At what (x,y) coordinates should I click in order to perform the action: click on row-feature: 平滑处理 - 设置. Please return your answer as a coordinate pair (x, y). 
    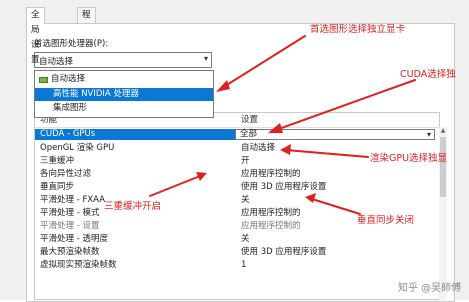
    Looking at the image, I should click on (70, 226).